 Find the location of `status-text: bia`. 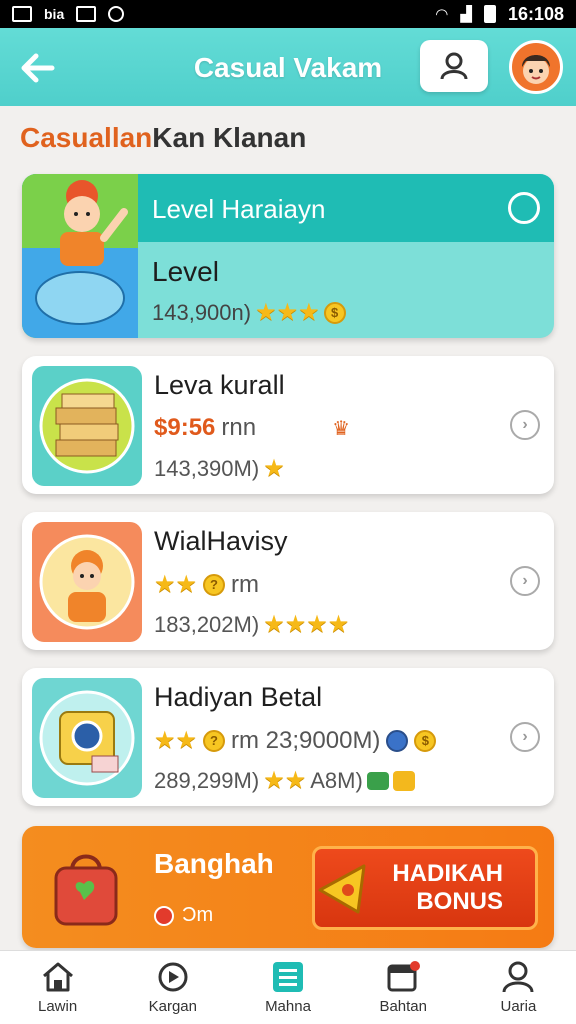

status-text: bia is located at coordinates (54, 14).